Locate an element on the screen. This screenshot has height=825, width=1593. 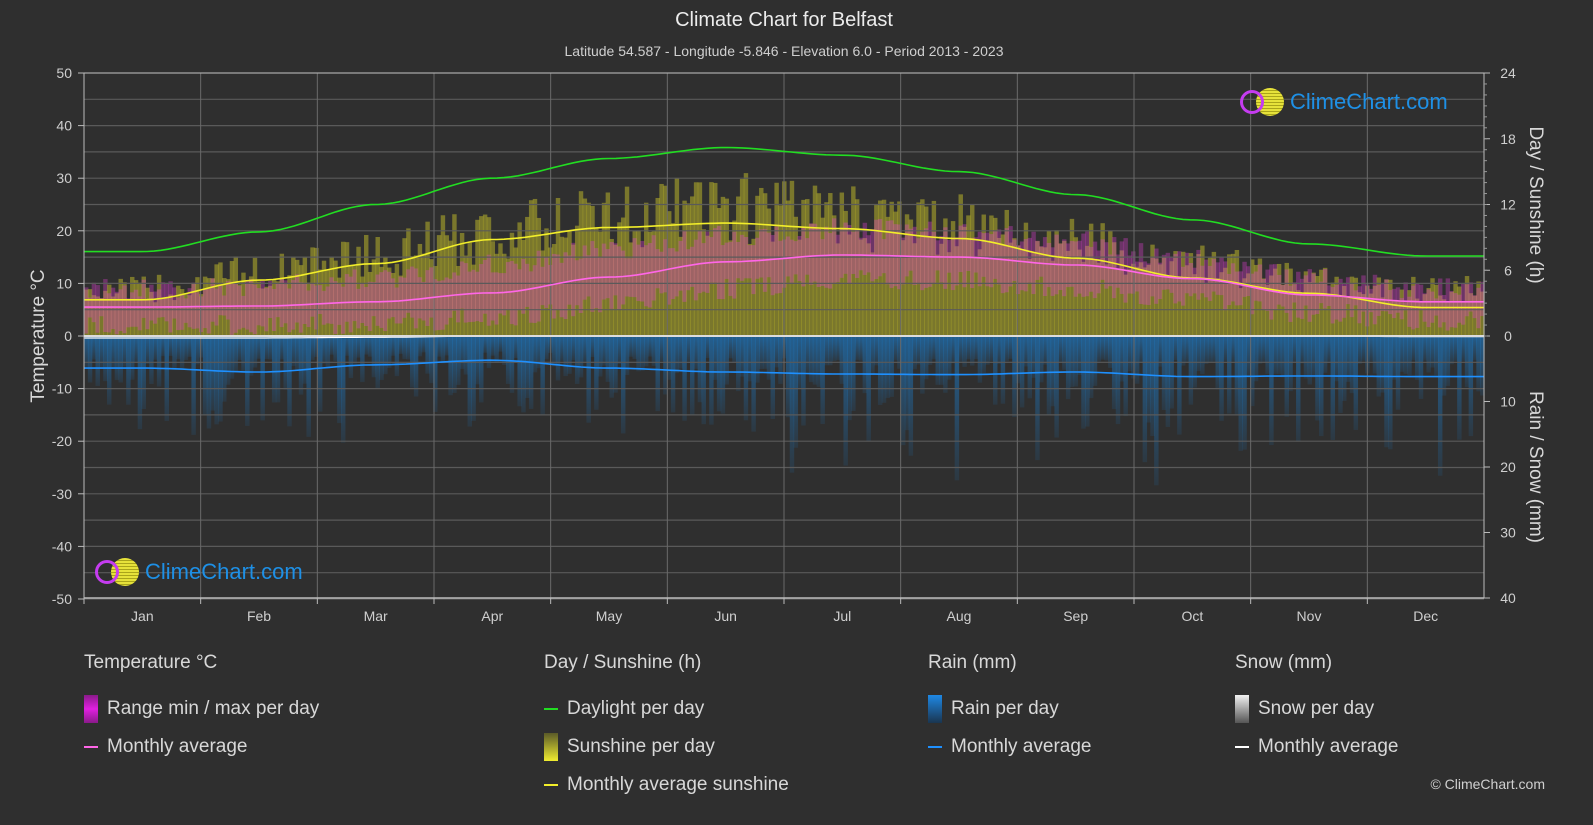
legend-label: Rain per day is located at coordinates (1005, 708).